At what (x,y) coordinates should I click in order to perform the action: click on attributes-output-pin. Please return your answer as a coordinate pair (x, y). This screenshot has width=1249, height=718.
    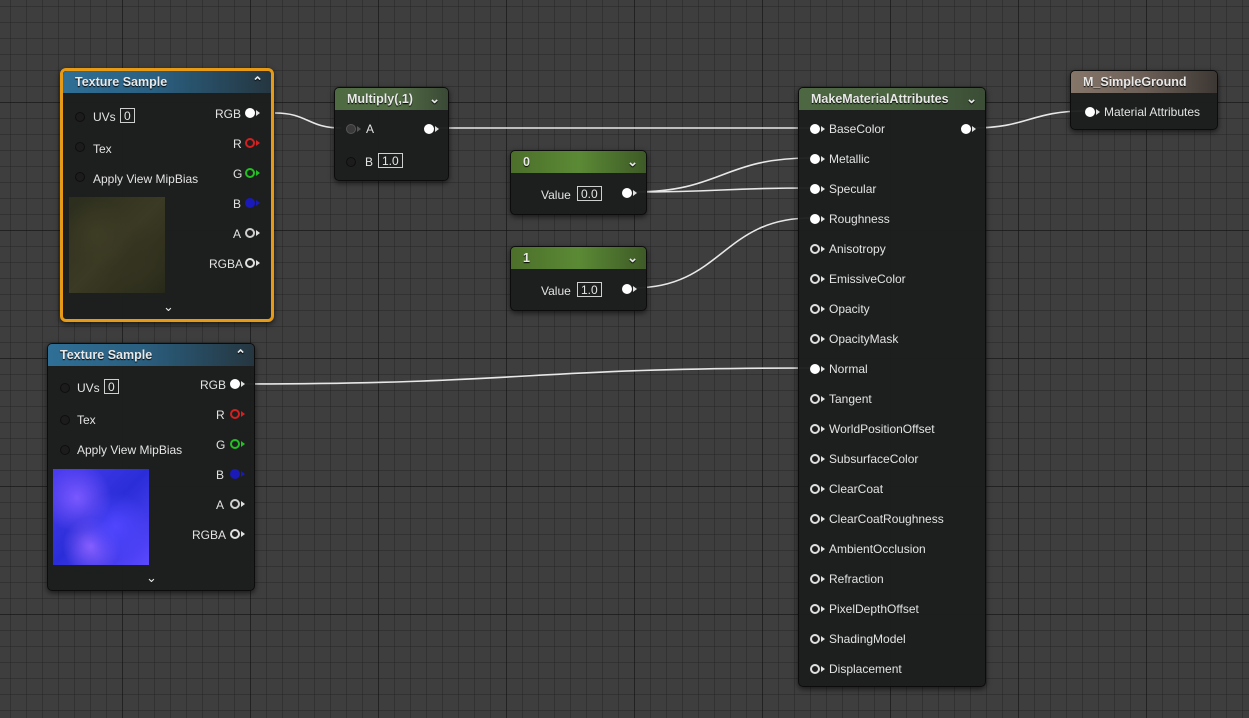
    Looking at the image, I should click on (968, 130).